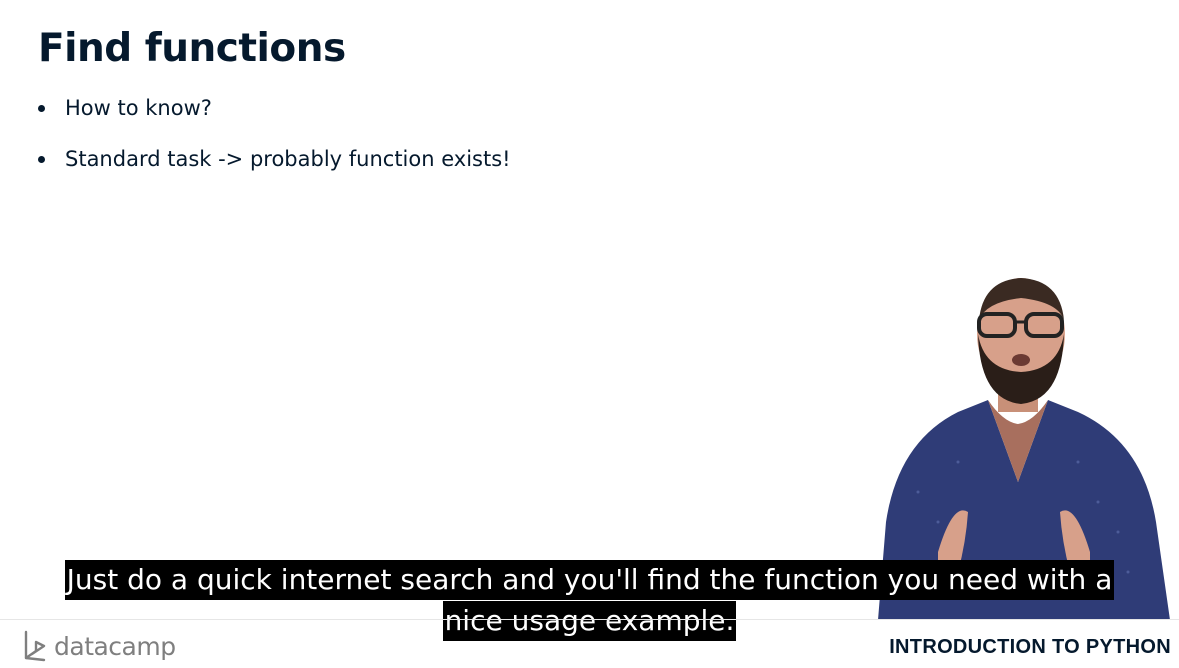 This screenshot has width=1179, height=668. Describe the element at coordinates (138, 108) in the screenshot. I see `bullet-text: How to know?` at that location.